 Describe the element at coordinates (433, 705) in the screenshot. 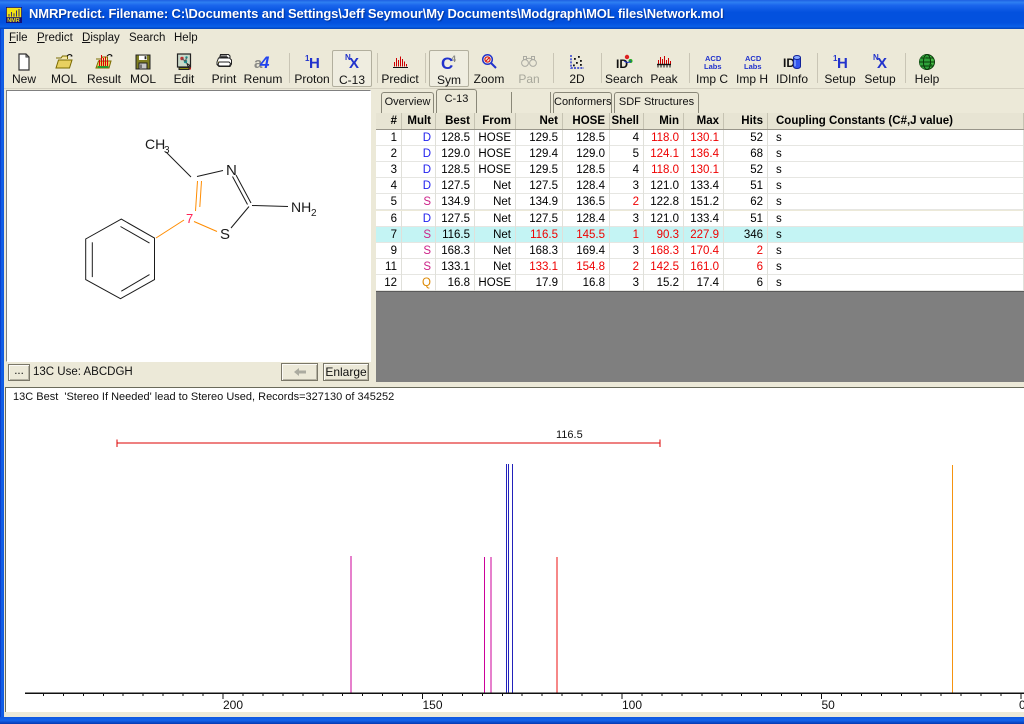

I see `svg-text: 150` at that location.